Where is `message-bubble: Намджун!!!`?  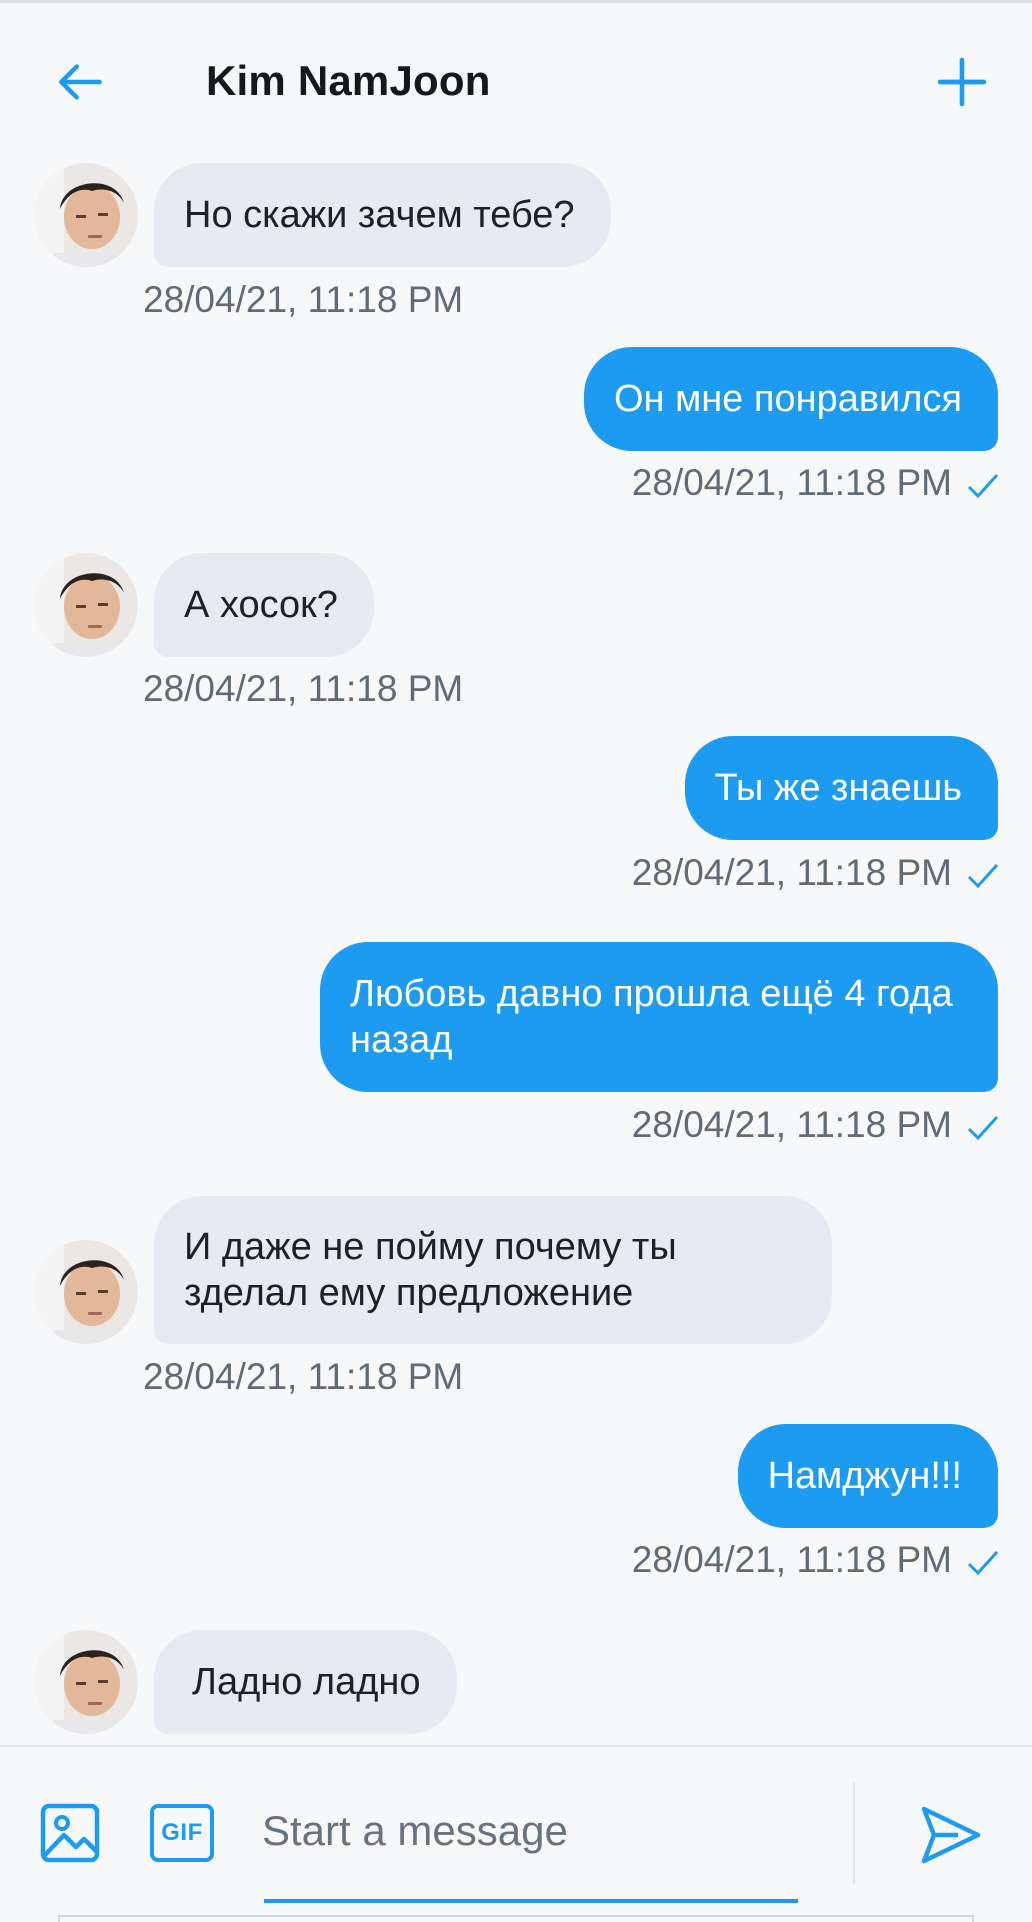
message-bubble: Намджун!!! is located at coordinates (867, 1476).